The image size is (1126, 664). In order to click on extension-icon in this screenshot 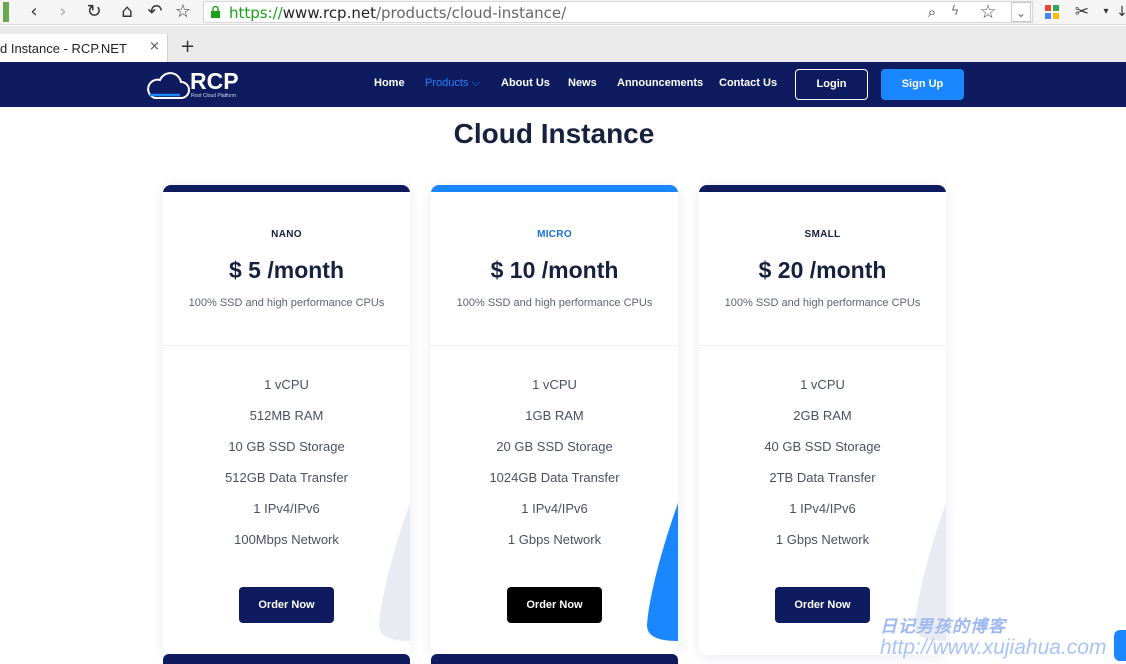, I will do `click(6, 12)`.